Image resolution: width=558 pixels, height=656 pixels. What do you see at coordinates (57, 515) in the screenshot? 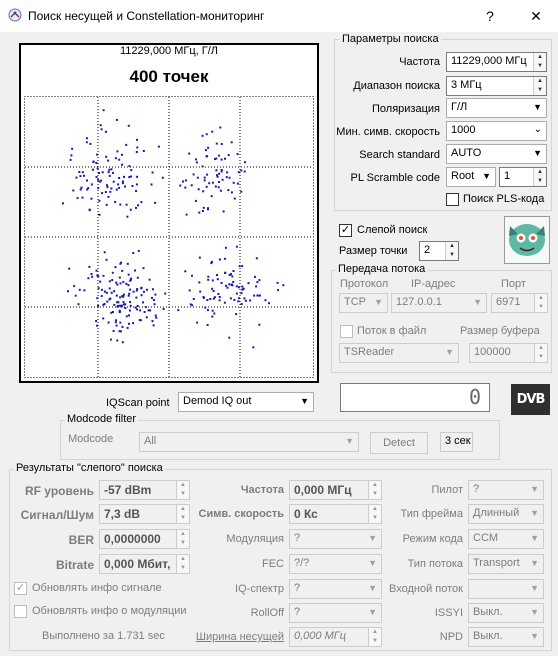
I see `snr-label: Сигнал/Шум` at bounding box center [57, 515].